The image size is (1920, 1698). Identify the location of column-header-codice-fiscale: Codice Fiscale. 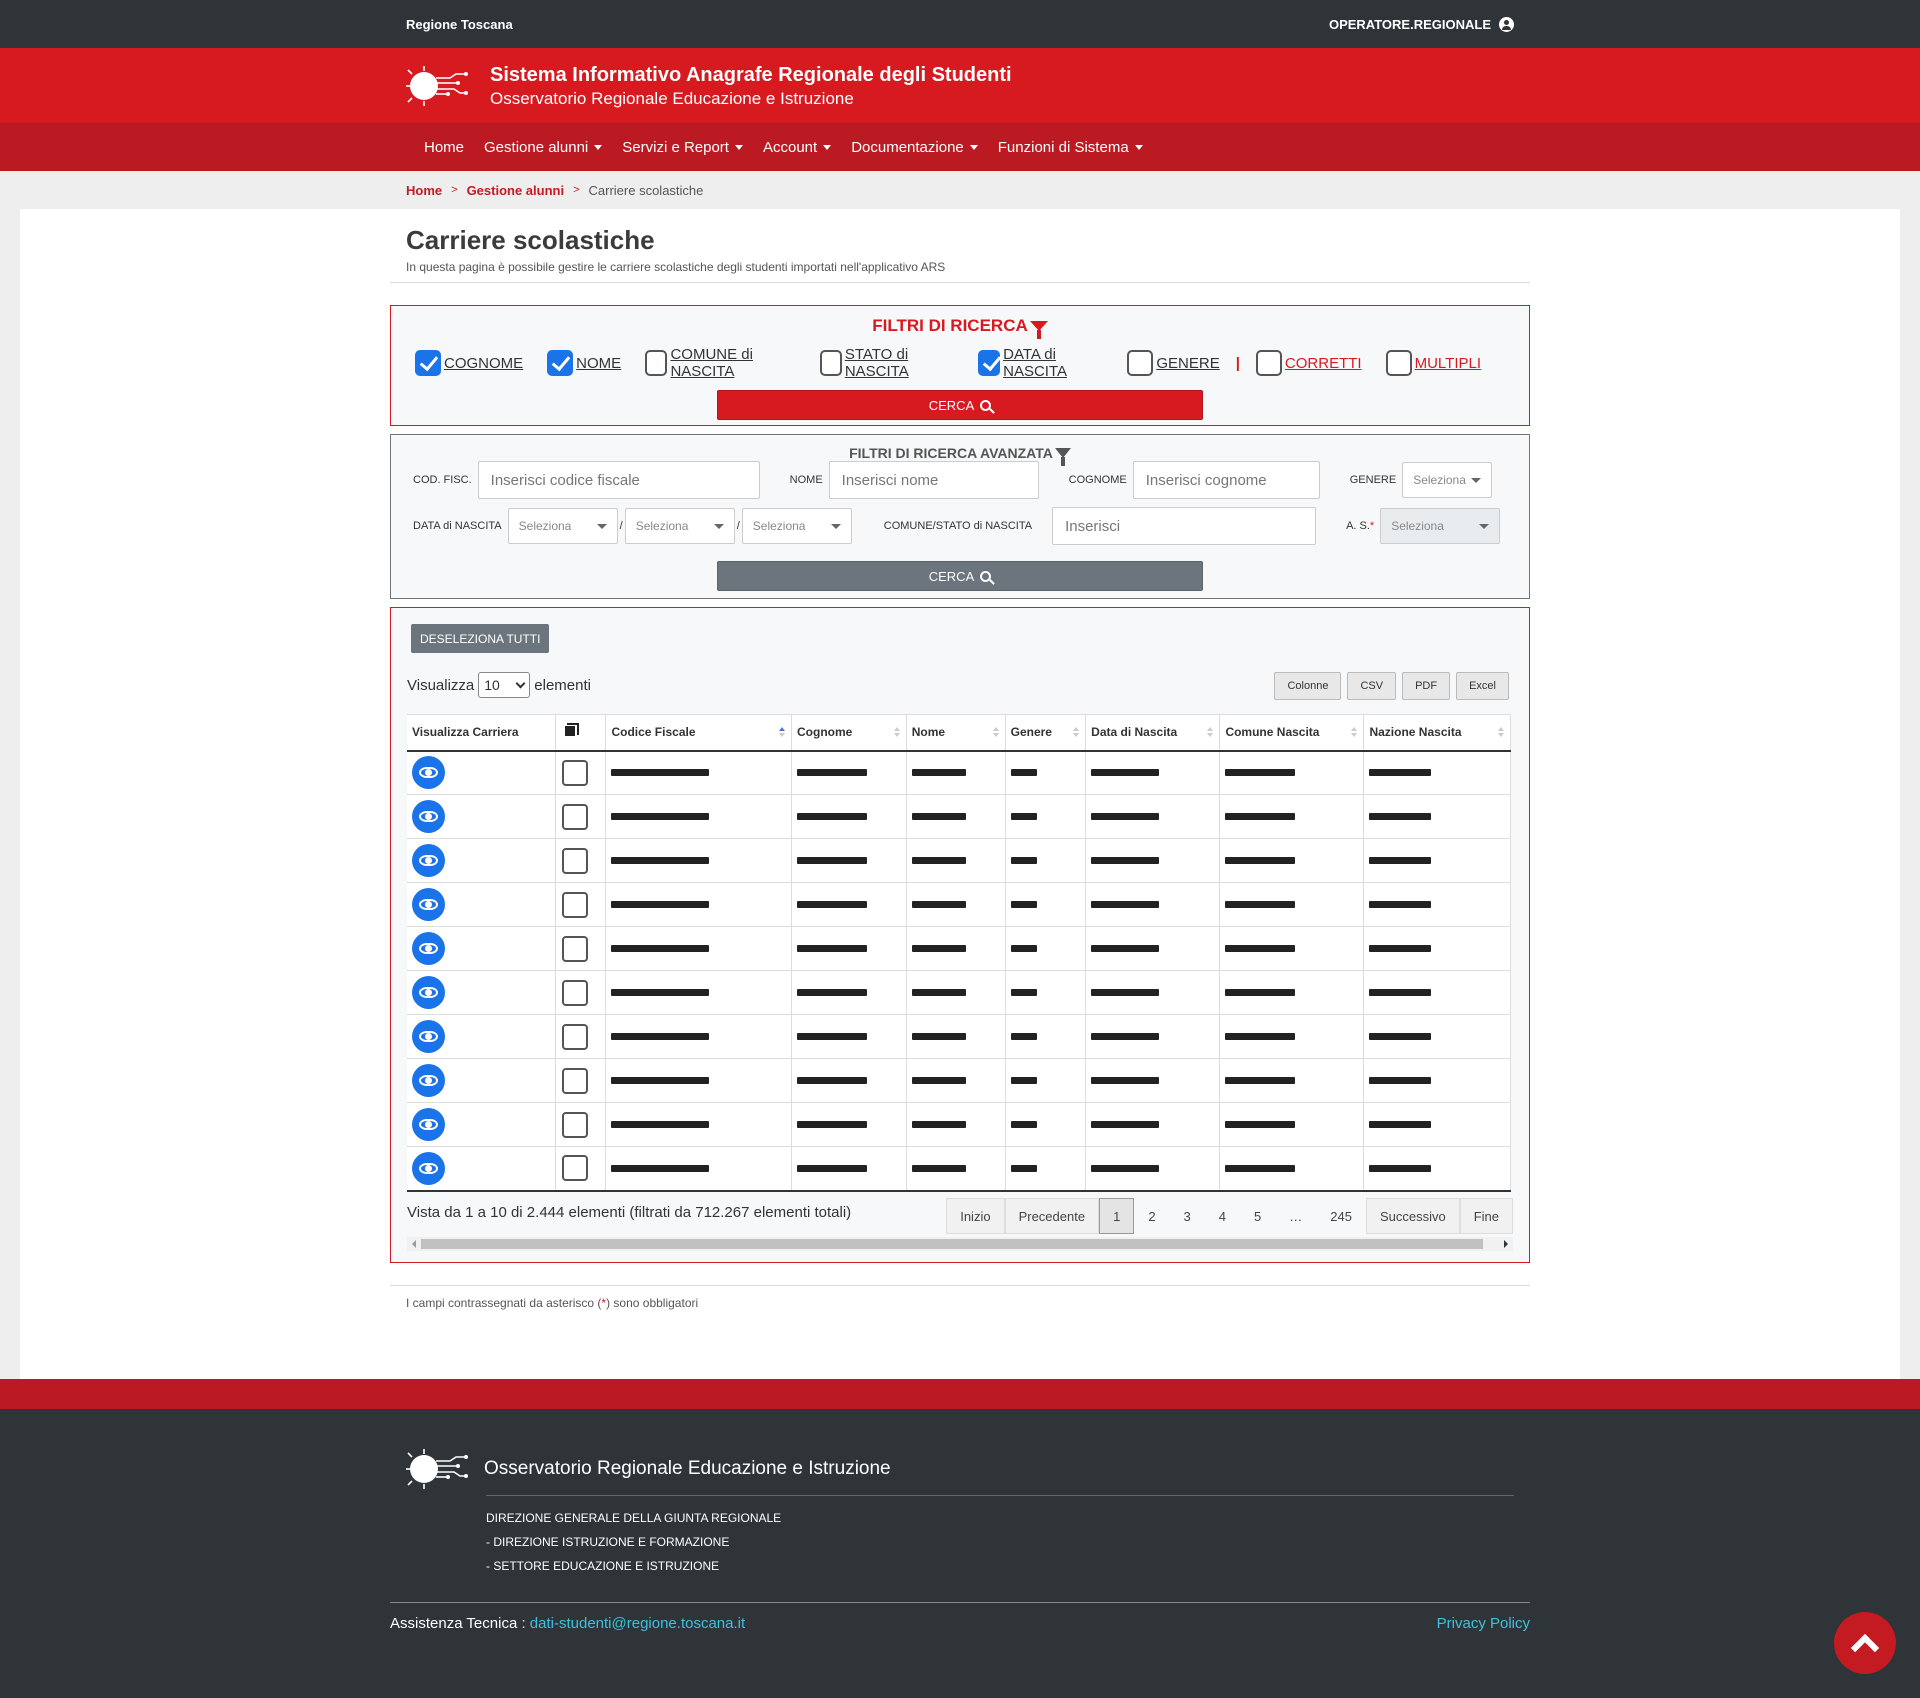
(698, 733).